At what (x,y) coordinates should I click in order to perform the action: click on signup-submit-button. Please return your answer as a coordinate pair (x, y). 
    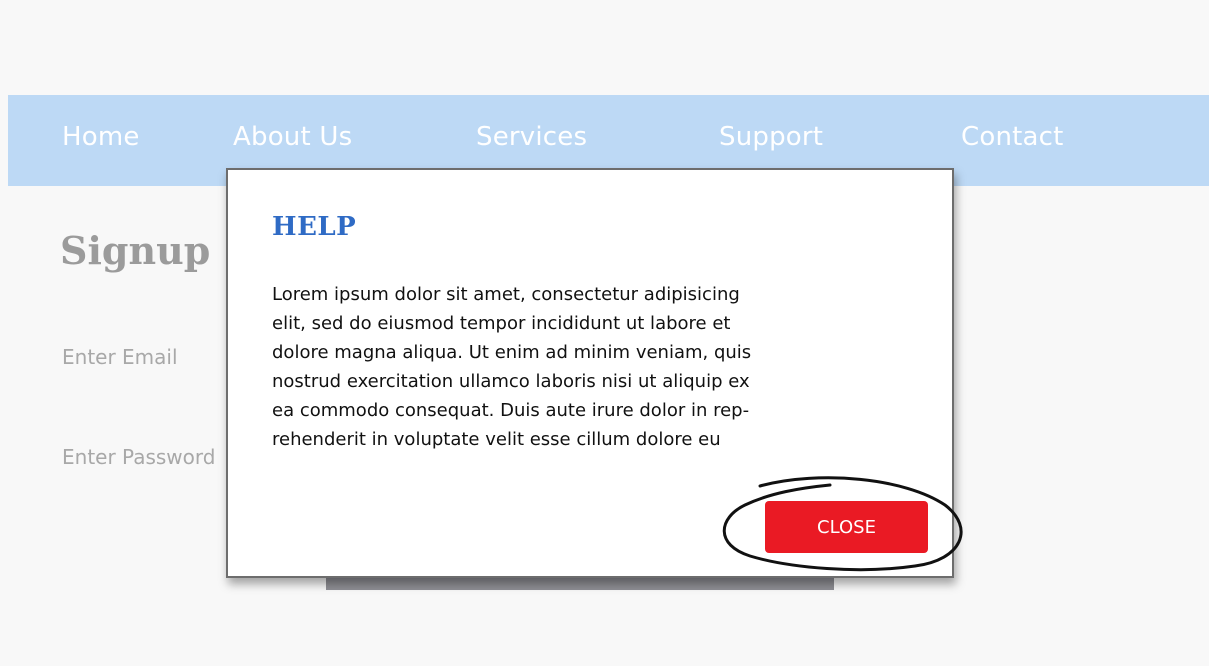
    Looking at the image, I should click on (580, 583).